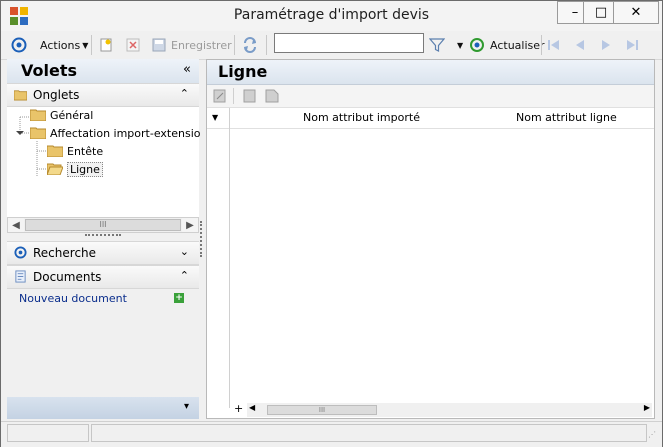 Image resolution: width=663 pixels, height=447 pixels. What do you see at coordinates (566, 117) in the screenshot?
I see `column-header: Nom attribut ligne` at bounding box center [566, 117].